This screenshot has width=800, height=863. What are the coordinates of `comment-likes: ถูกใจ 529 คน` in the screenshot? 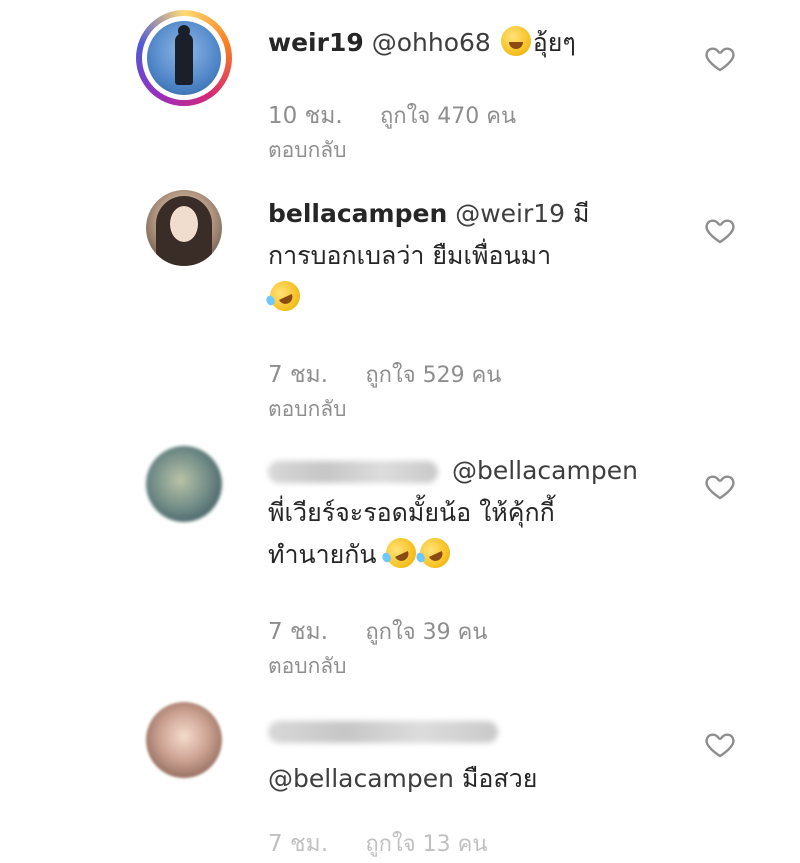 It's located at (433, 375).